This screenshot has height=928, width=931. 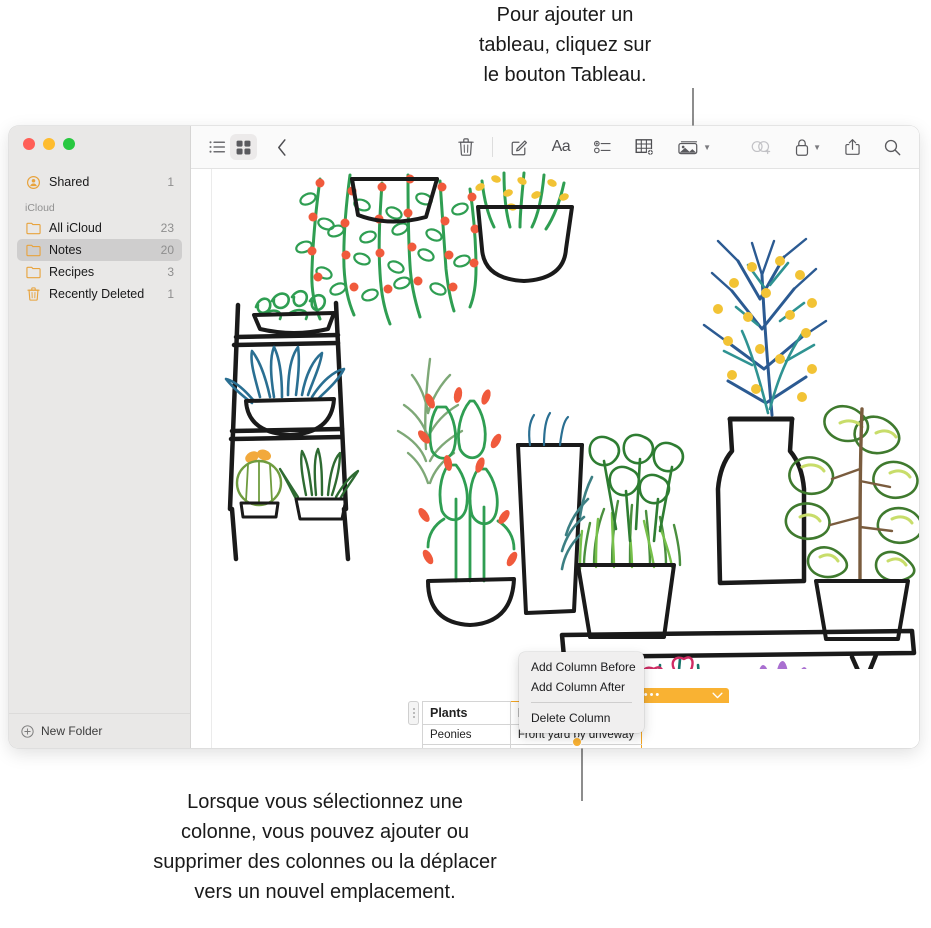 I want to click on menu-item-delete-column: Delete Column, so click(x=581, y=718).